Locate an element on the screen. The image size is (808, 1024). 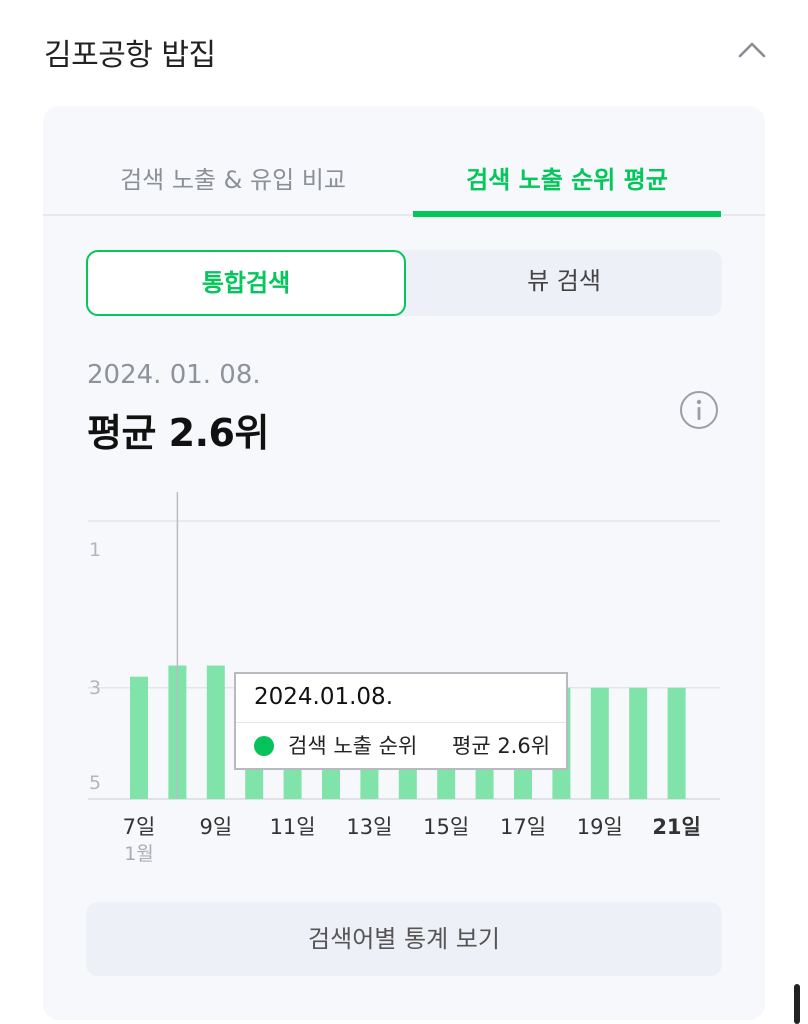
y-tick-label: 5 is located at coordinates (95, 783).